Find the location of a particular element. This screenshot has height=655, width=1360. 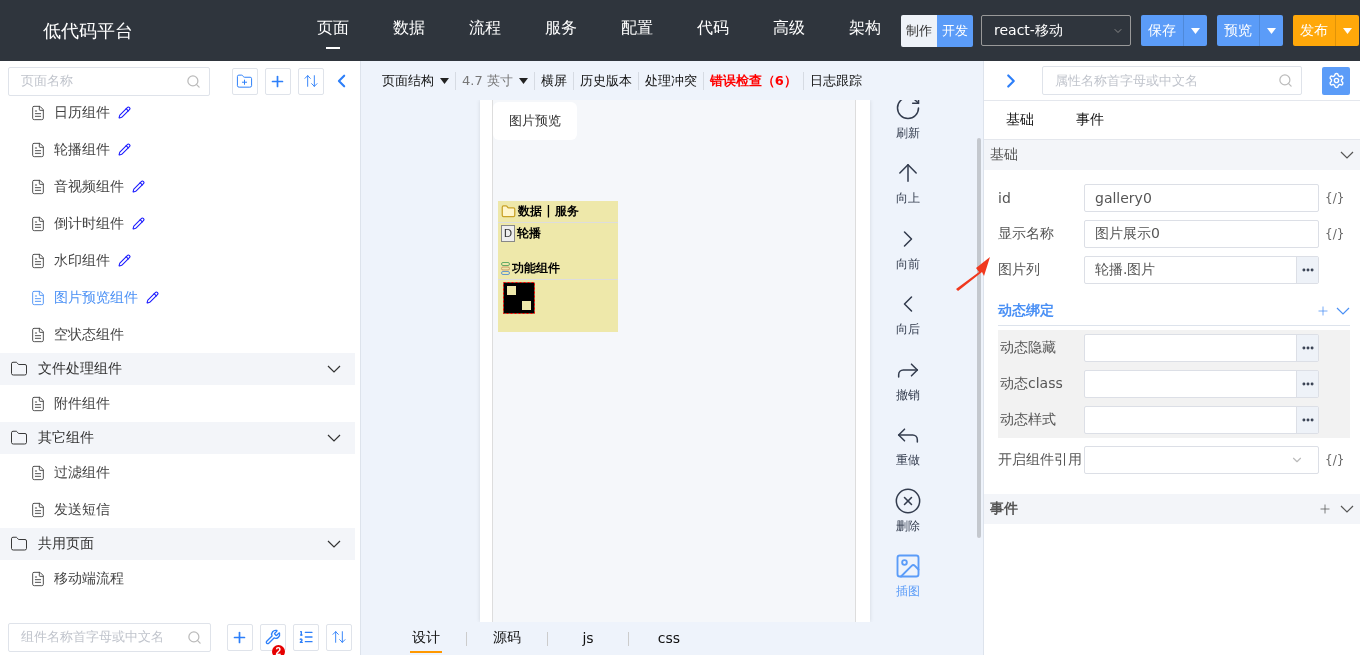

nav-tab: 数据 is located at coordinates (409, 30).